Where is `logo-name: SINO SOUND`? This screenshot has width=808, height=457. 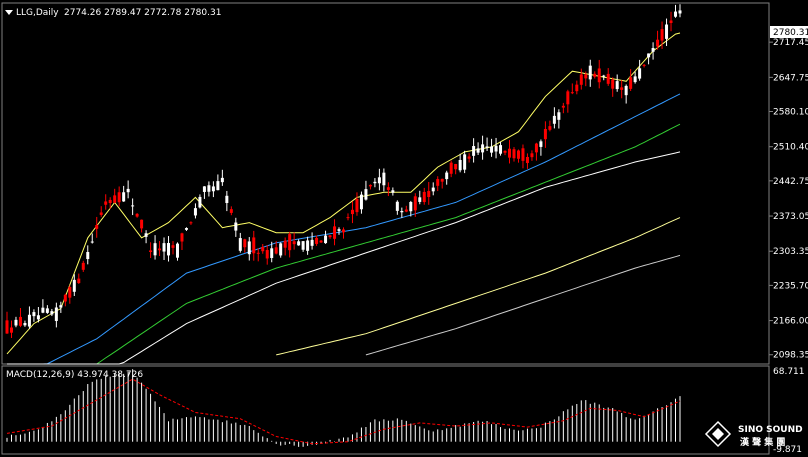 logo-name: SINO SOUND is located at coordinates (770, 430).